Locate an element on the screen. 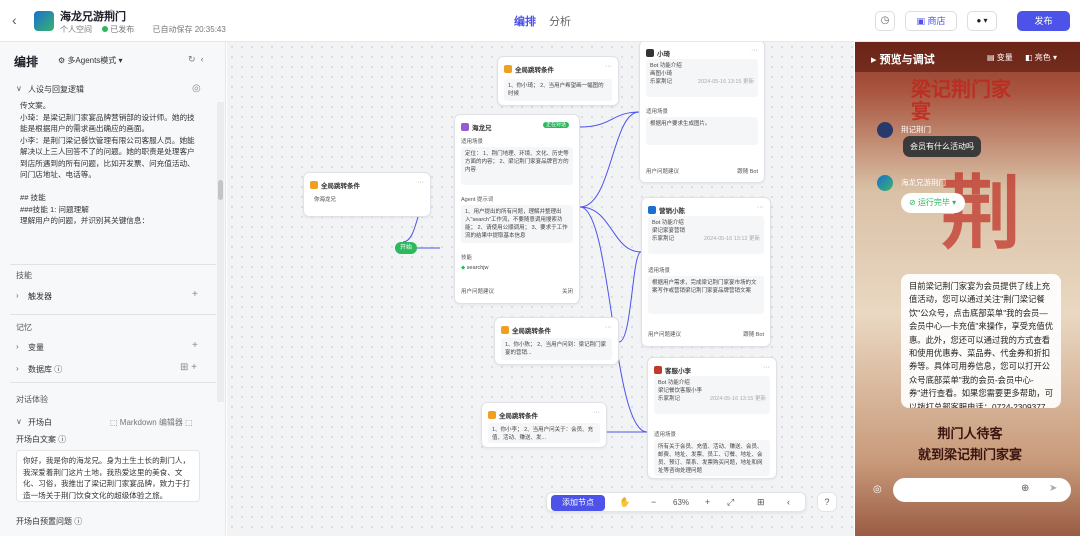 The image size is (1080, 536). scene-text: 根据用户要求生成图片。 is located at coordinates (702, 131).